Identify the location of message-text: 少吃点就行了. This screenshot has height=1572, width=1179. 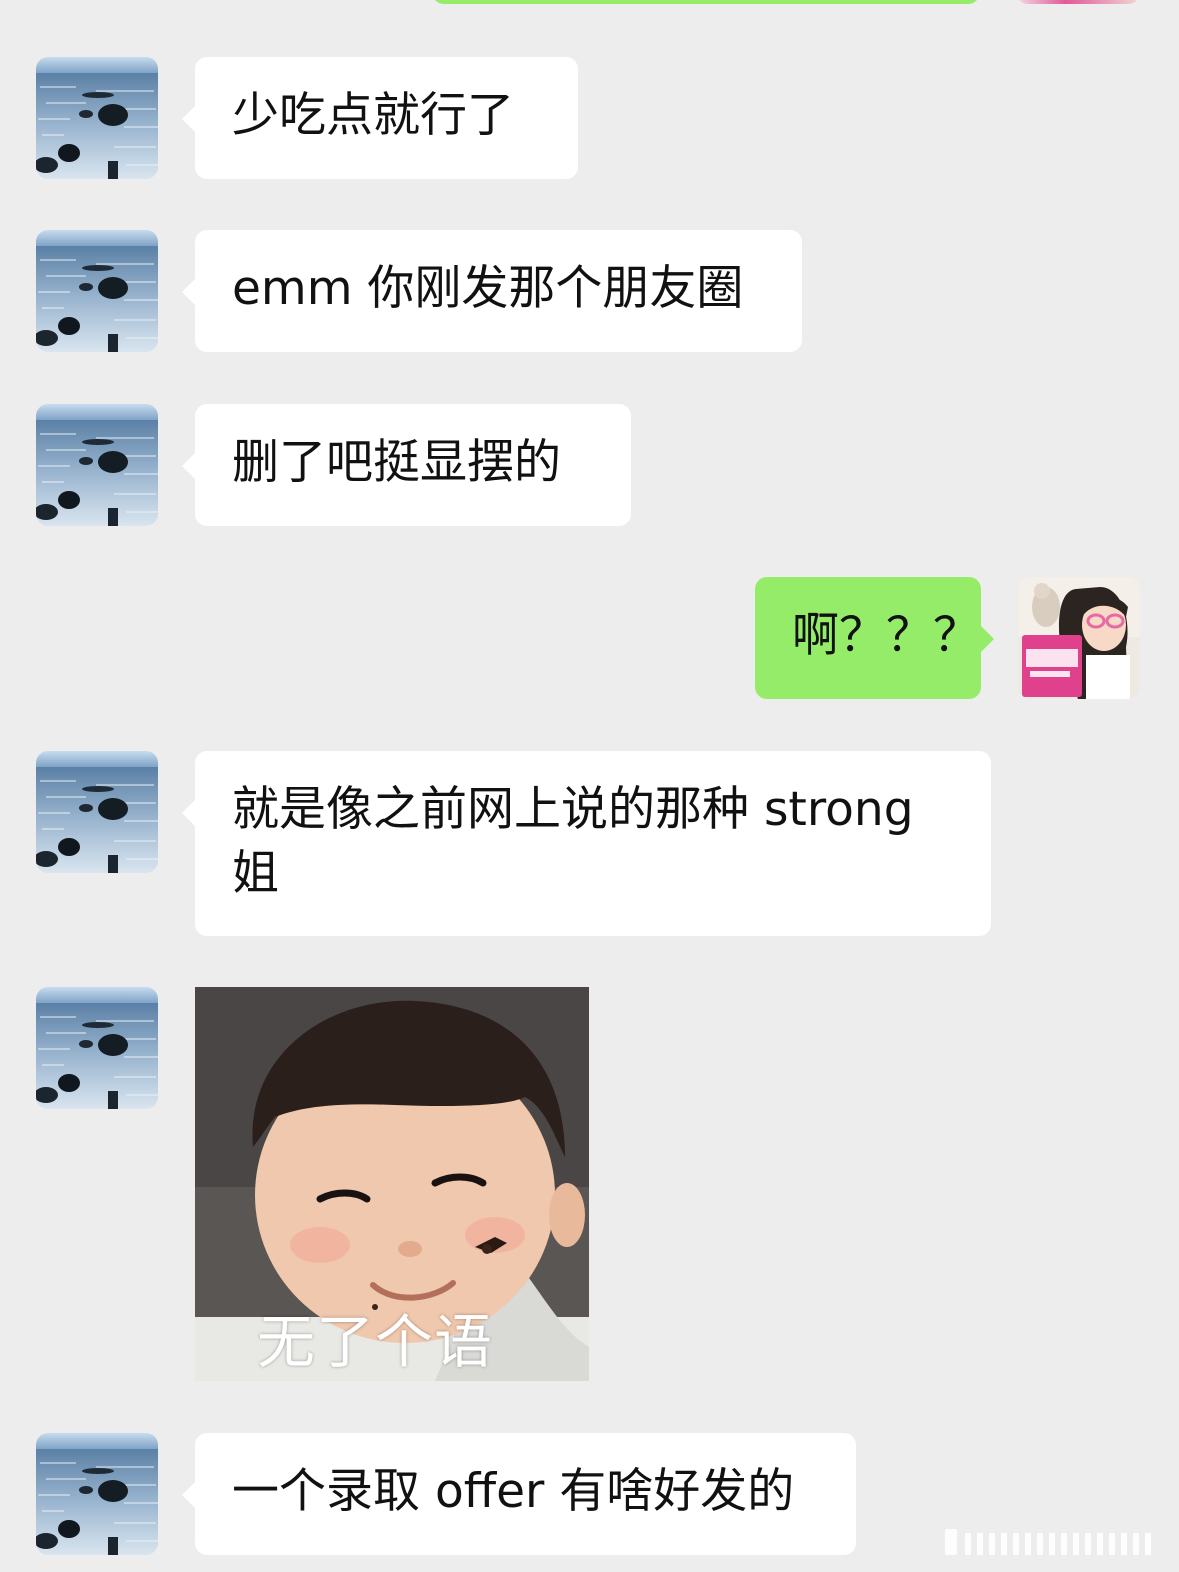
(373, 115).